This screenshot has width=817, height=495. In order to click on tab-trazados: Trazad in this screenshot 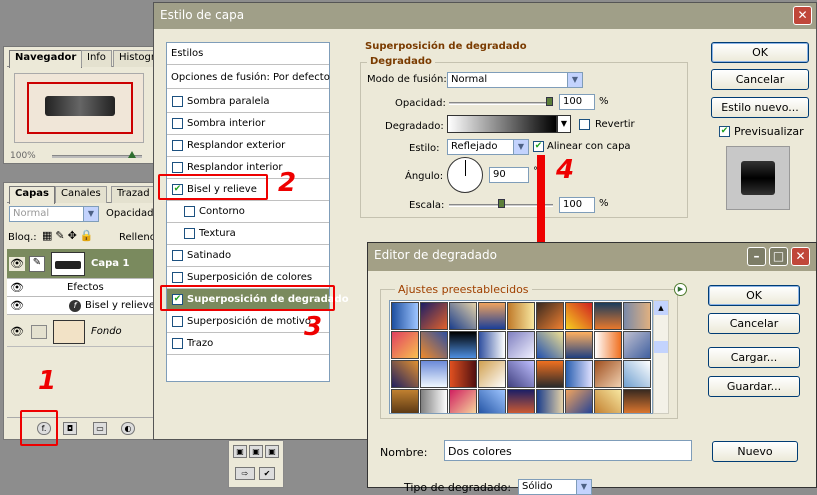, I will do `click(133, 194)`.